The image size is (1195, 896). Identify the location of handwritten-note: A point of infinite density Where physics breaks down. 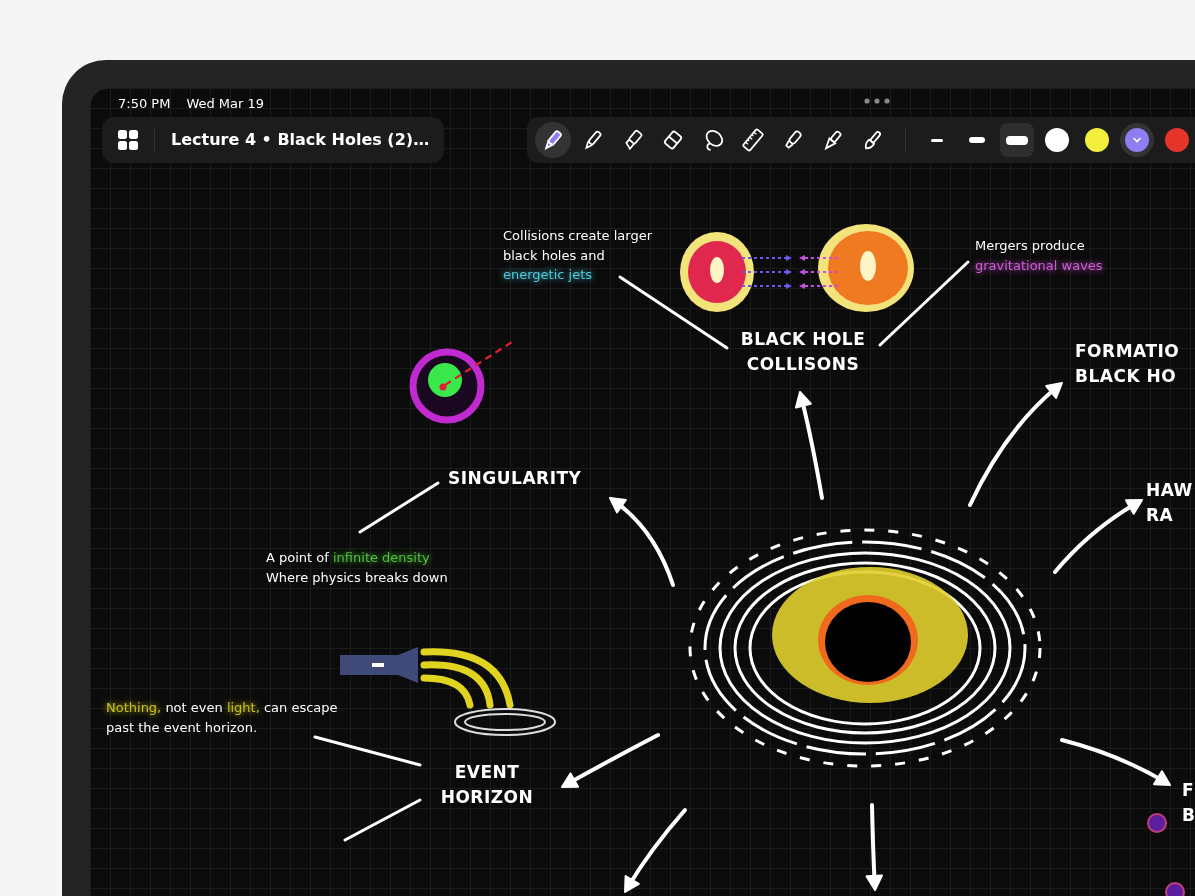
(357, 568).